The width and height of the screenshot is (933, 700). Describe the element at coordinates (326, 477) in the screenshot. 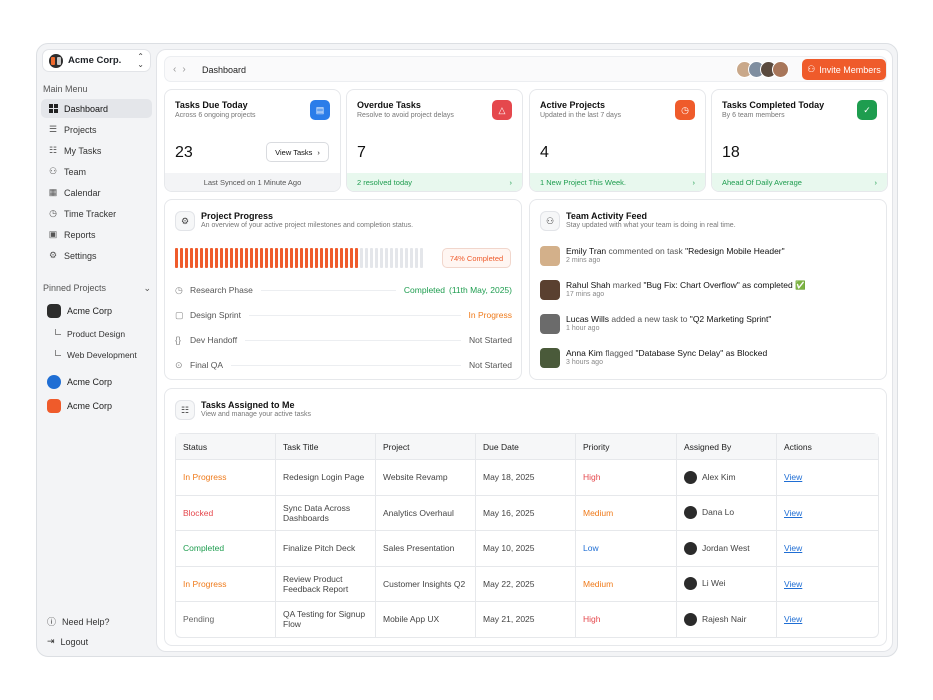

I see `title-cell: Redesign Login Page` at that location.